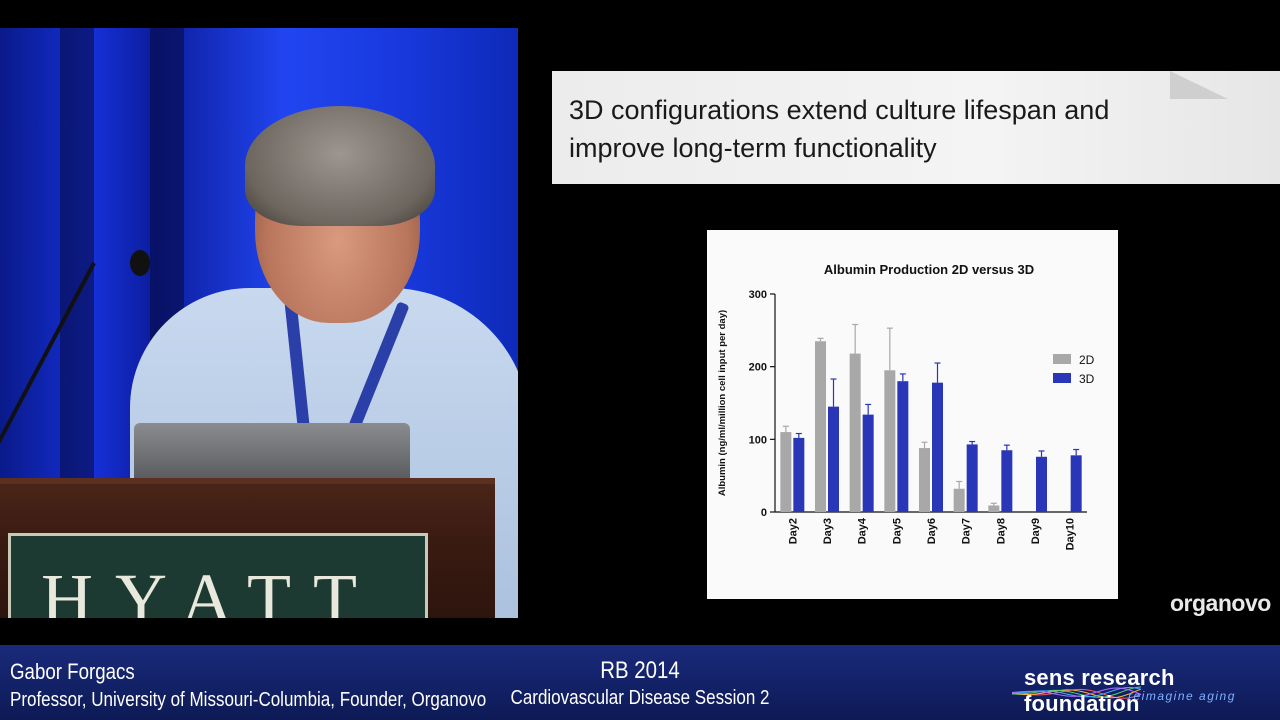 The image size is (1280, 720). What do you see at coordinates (1062, 359) in the screenshot?
I see `legend-swatch-2d` at bounding box center [1062, 359].